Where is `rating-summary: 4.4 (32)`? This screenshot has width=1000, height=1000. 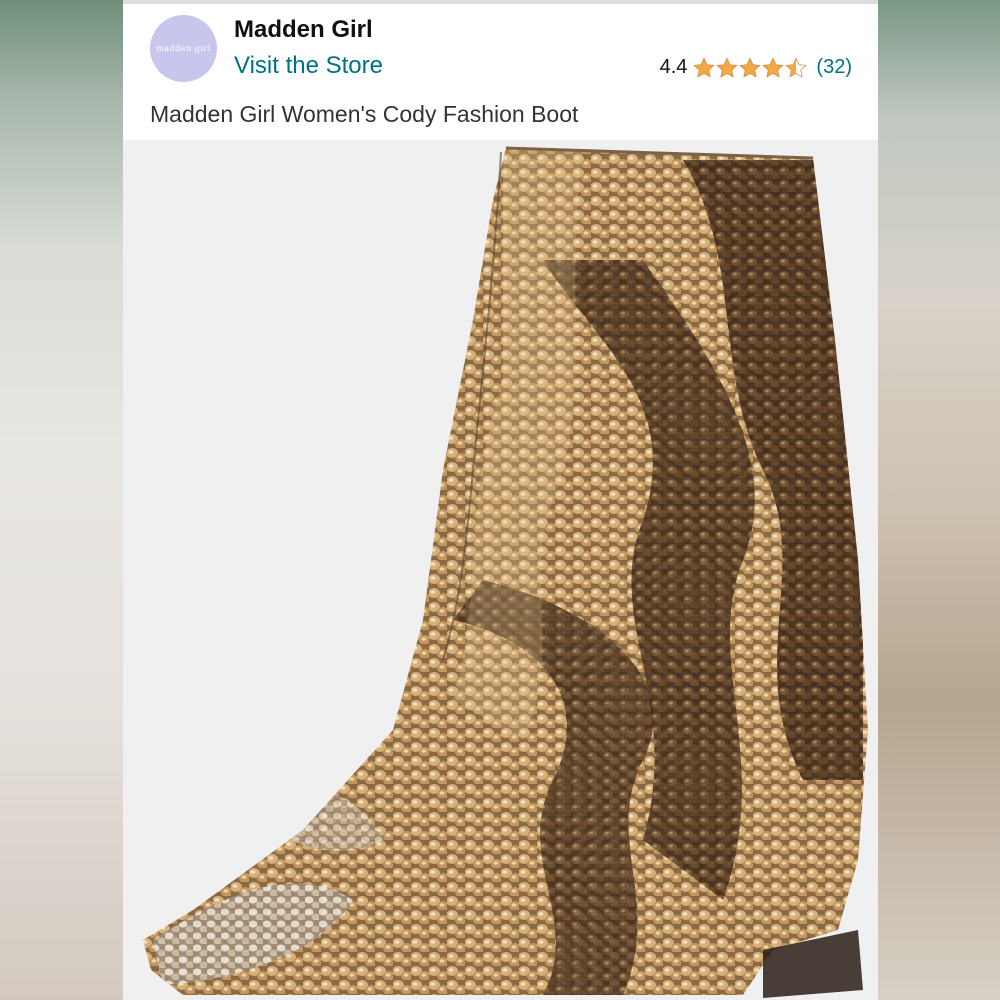 rating-summary: 4.4 (32) is located at coordinates (756, 67).